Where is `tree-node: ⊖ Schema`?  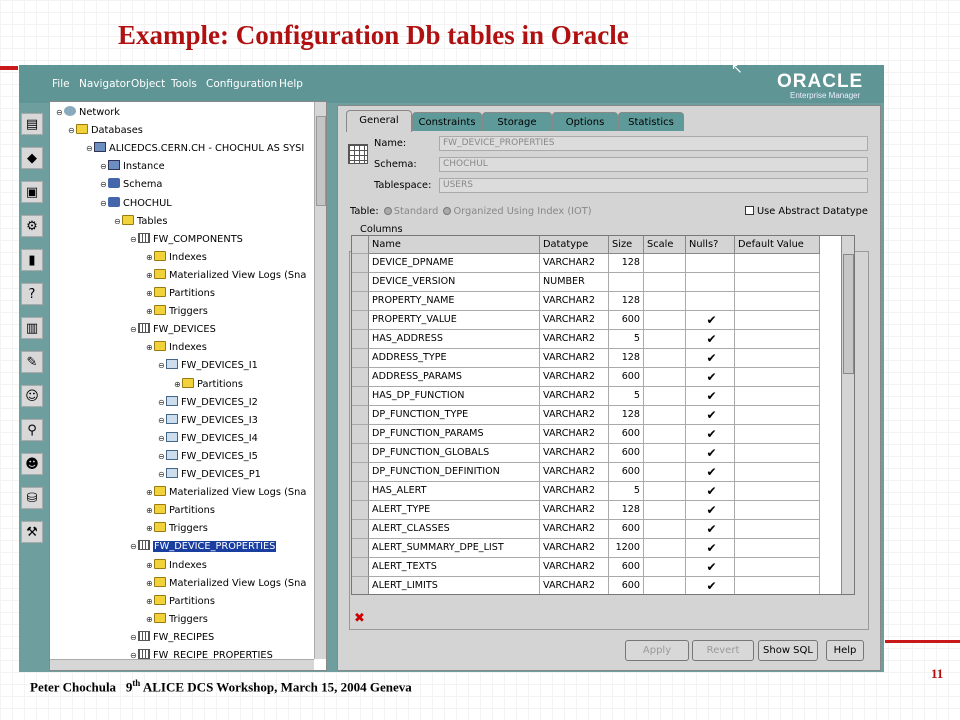
tree-node: ⊖ Schema is located at coordinates (131, 185).